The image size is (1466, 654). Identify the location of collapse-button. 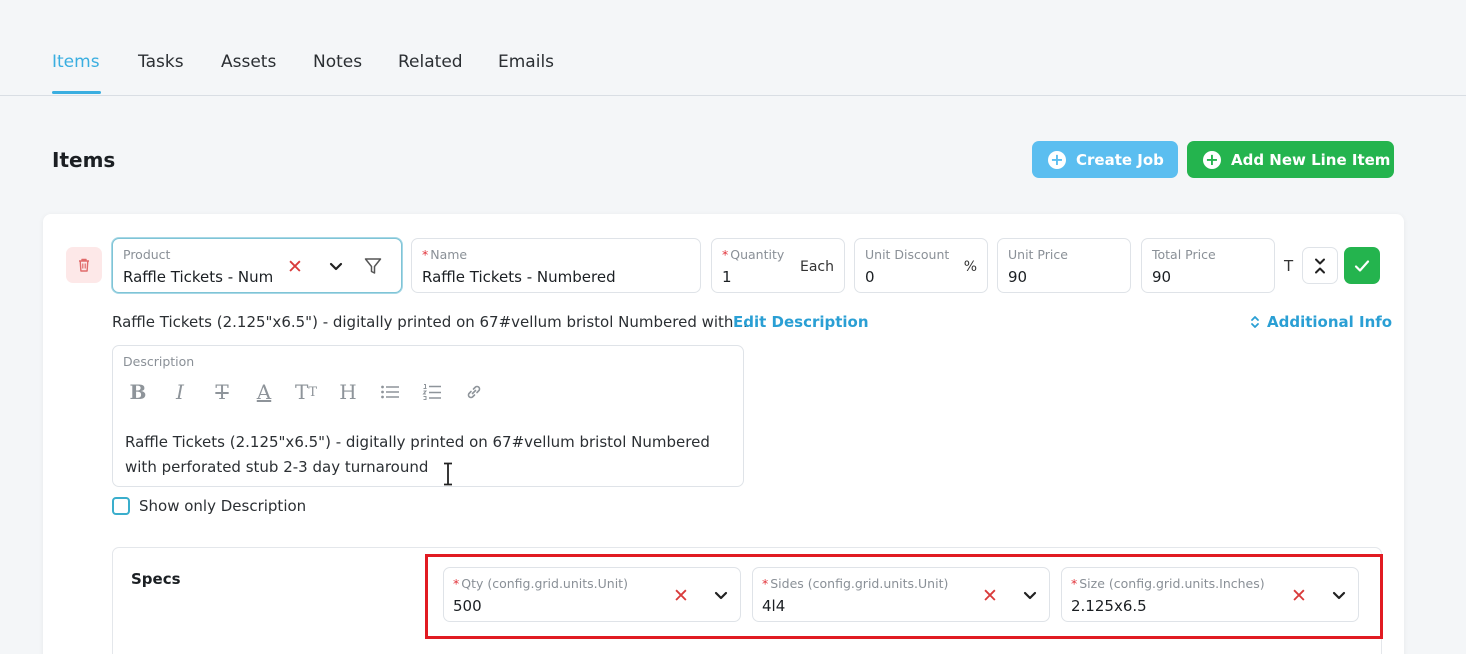
(1320, 265).